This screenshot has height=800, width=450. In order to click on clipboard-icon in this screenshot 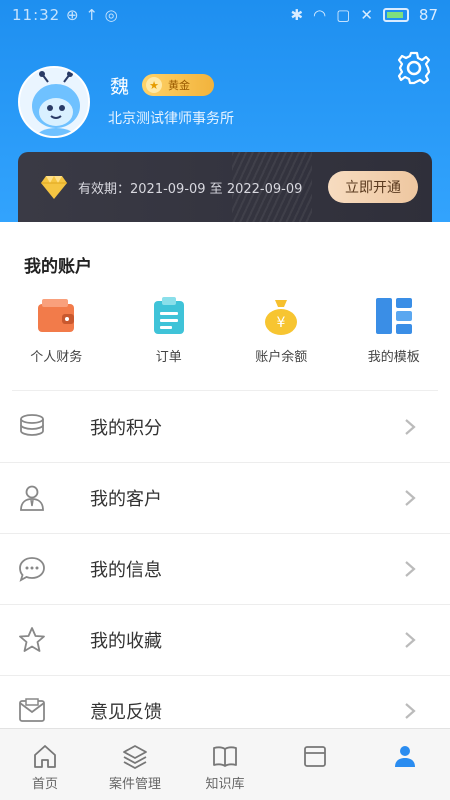, I will do `click(168, 315)`.